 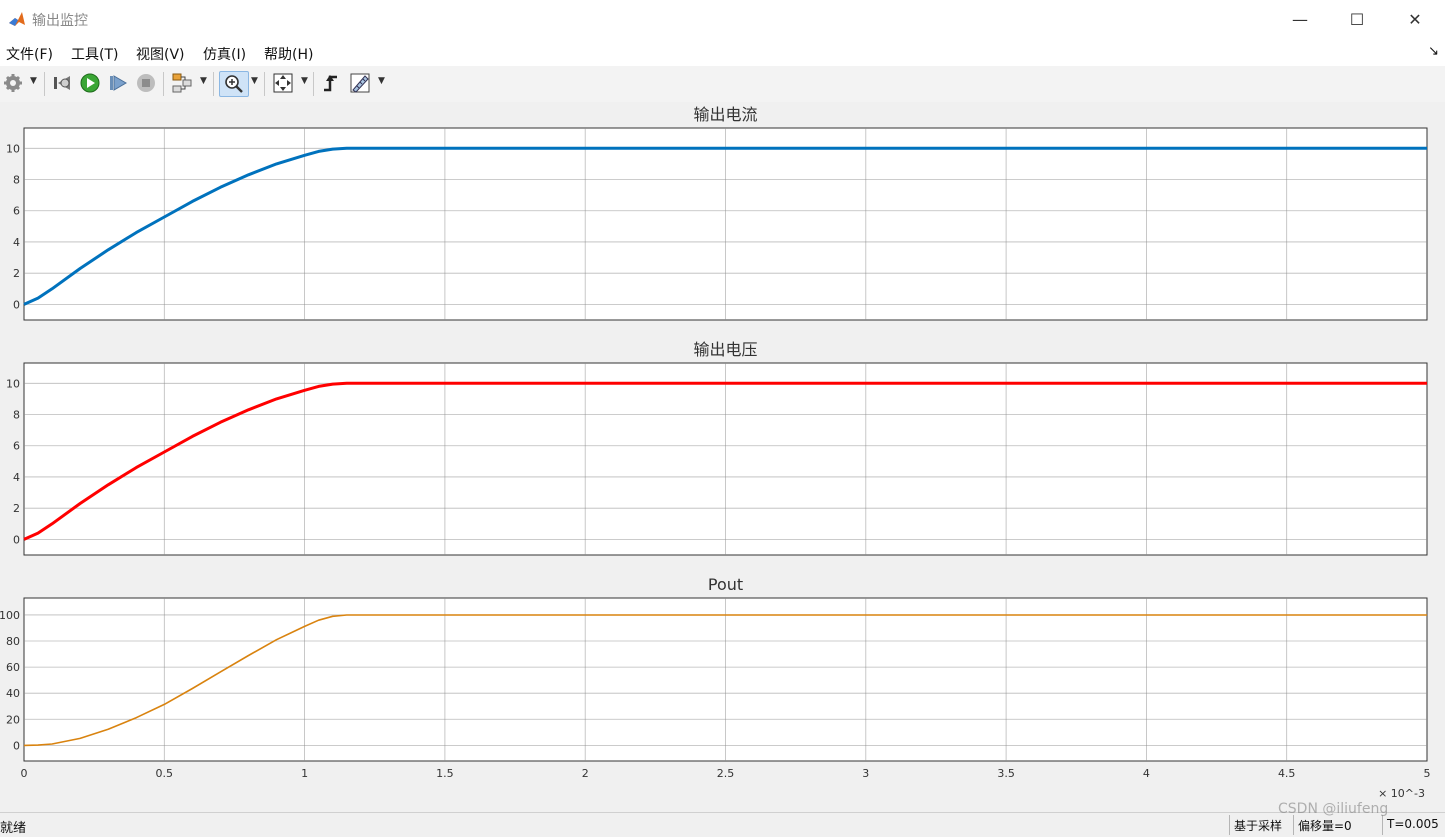 What do you see at coordinates (13, 719) in the screenshot?
I see `y-tick-label: 20` at bounding box center [13, 719].